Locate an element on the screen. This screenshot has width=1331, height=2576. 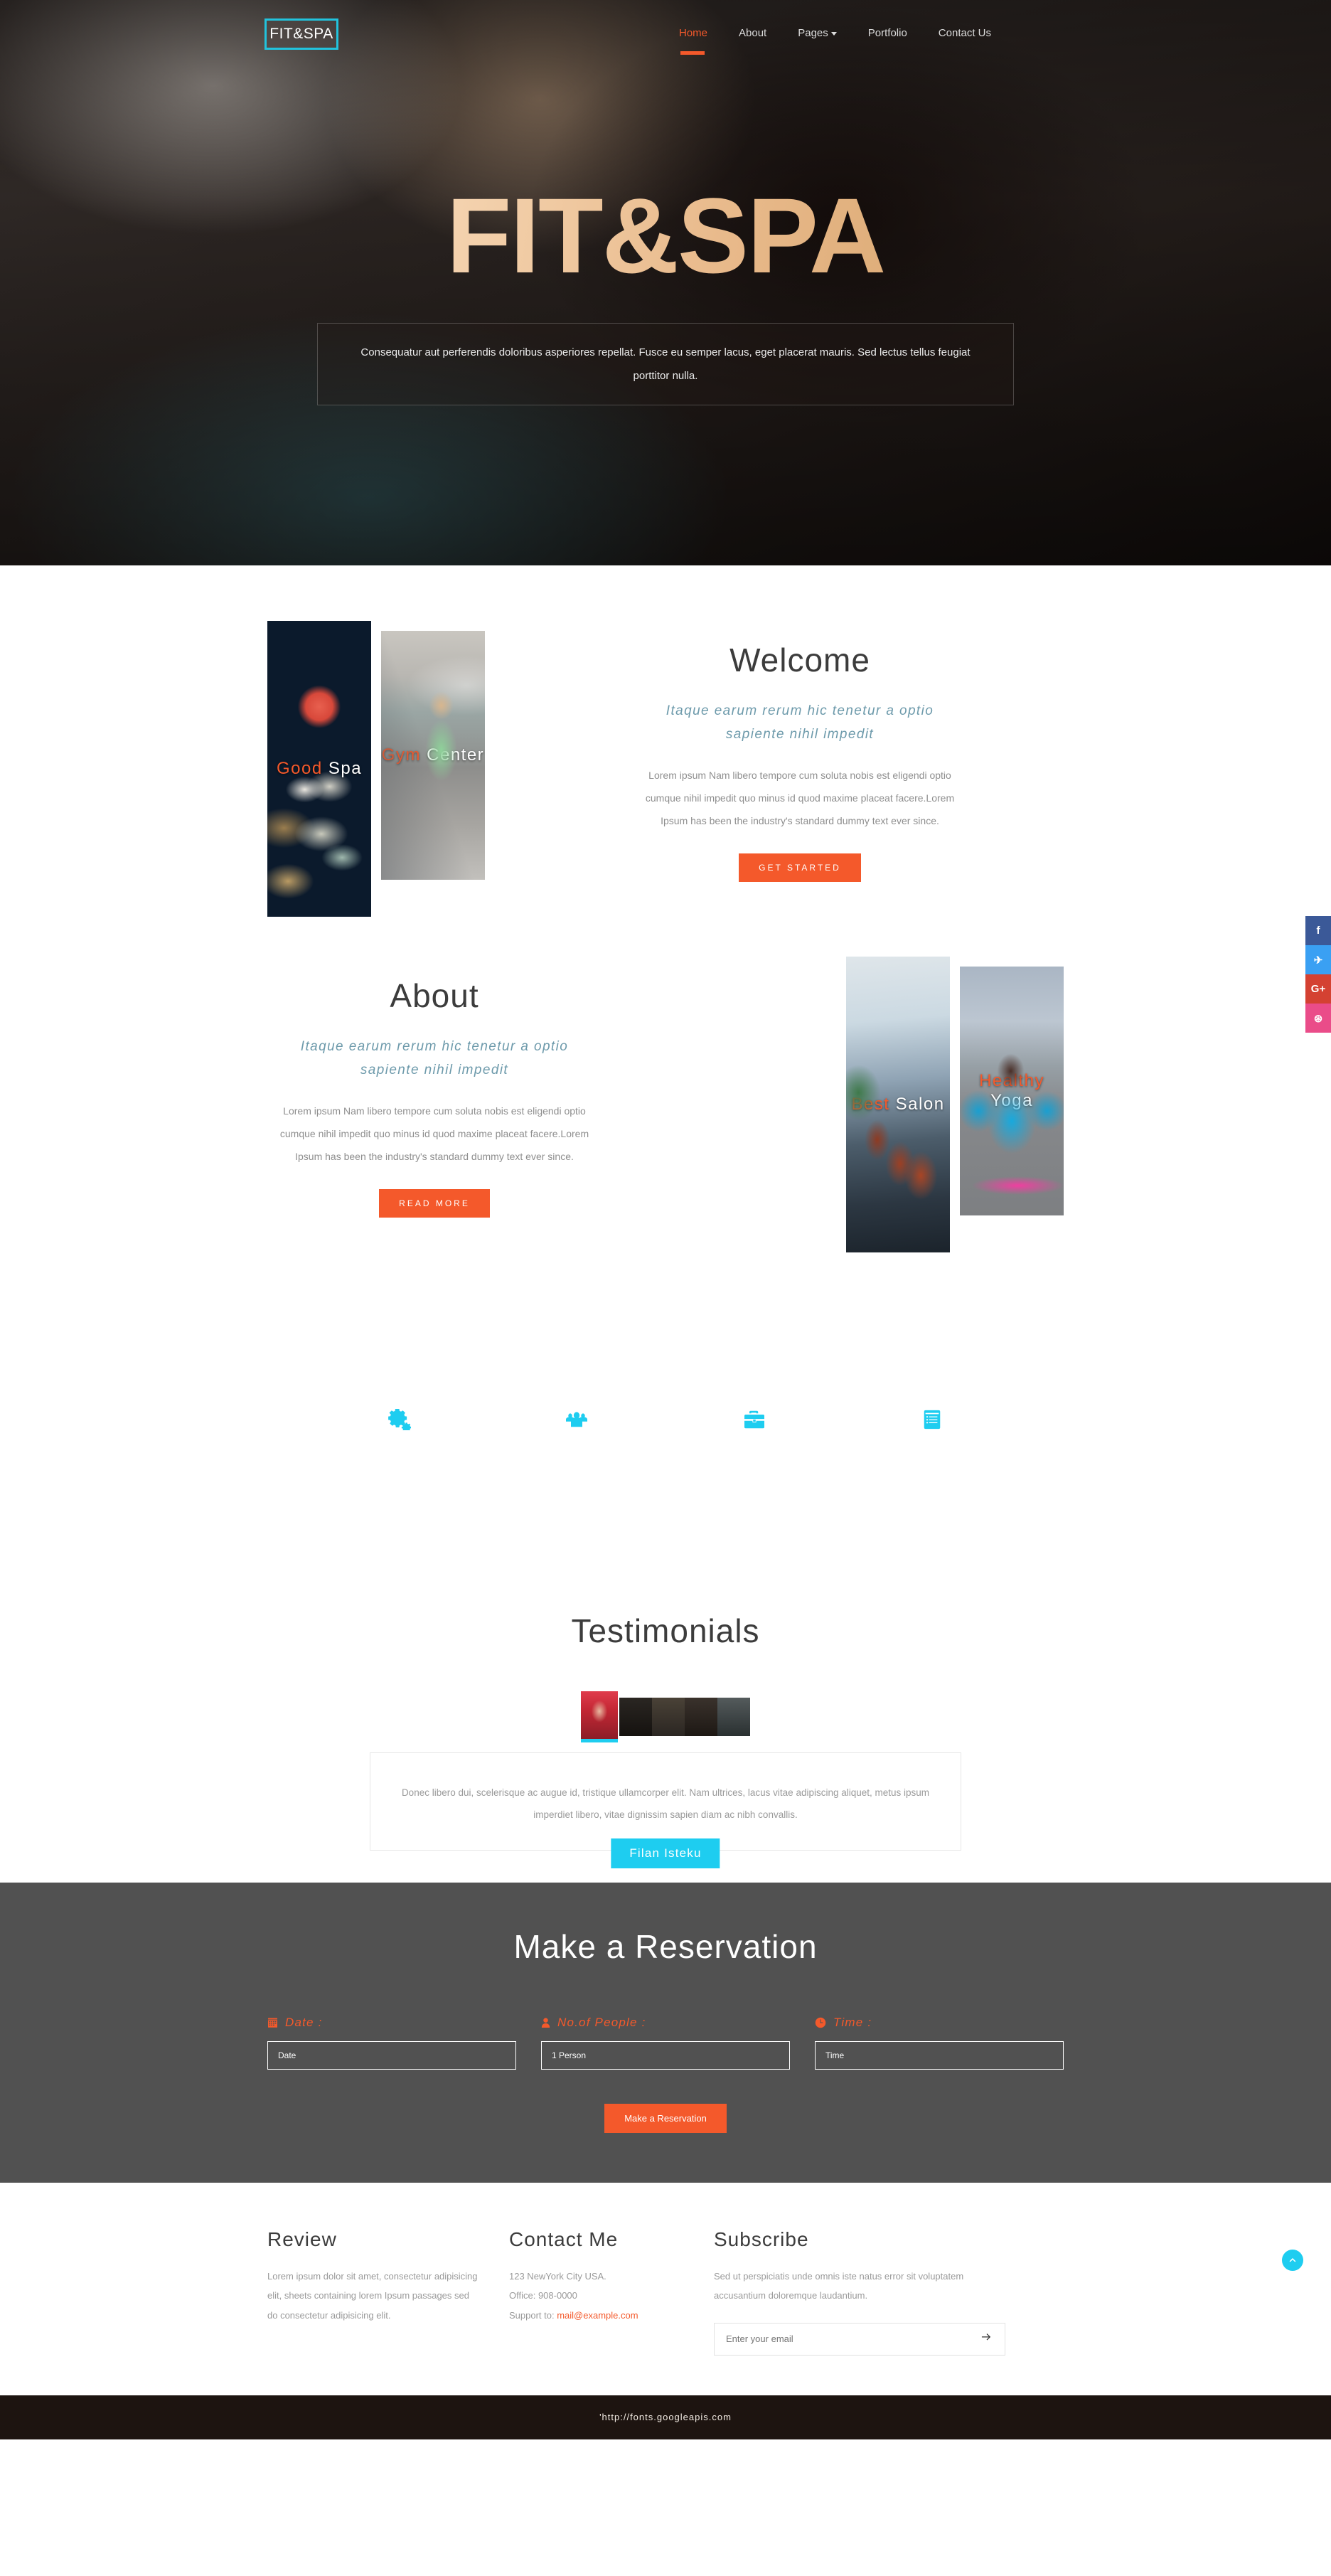
arrow-right-icon is located at coordinates (986, 2337).